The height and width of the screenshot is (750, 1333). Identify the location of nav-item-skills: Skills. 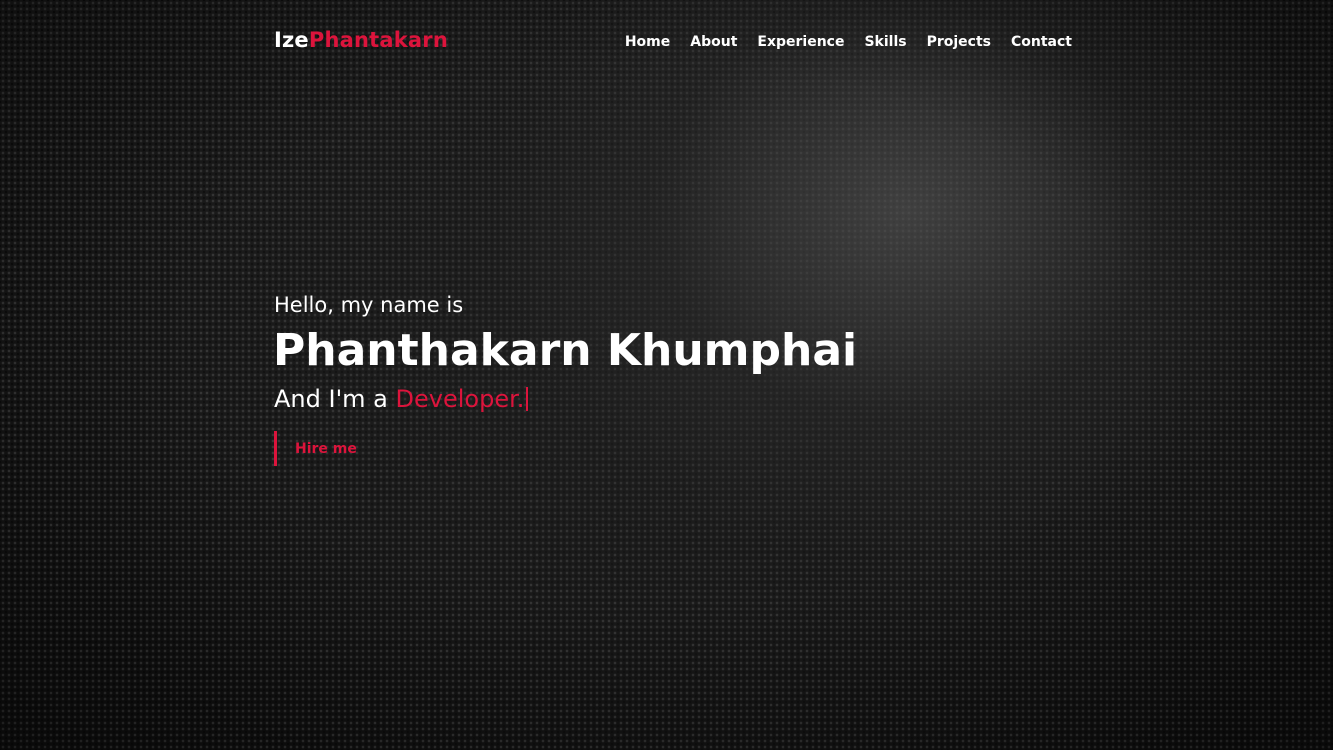
(885, 40).